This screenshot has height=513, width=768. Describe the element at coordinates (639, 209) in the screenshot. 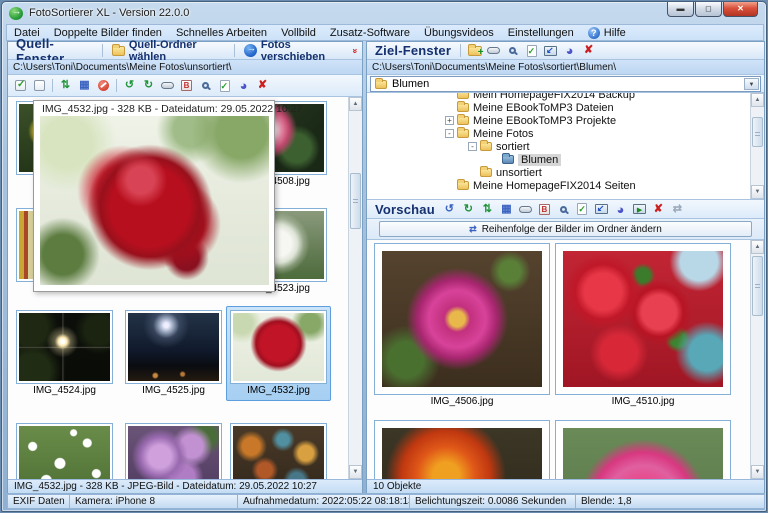

I see `slideshow-button` at that location.